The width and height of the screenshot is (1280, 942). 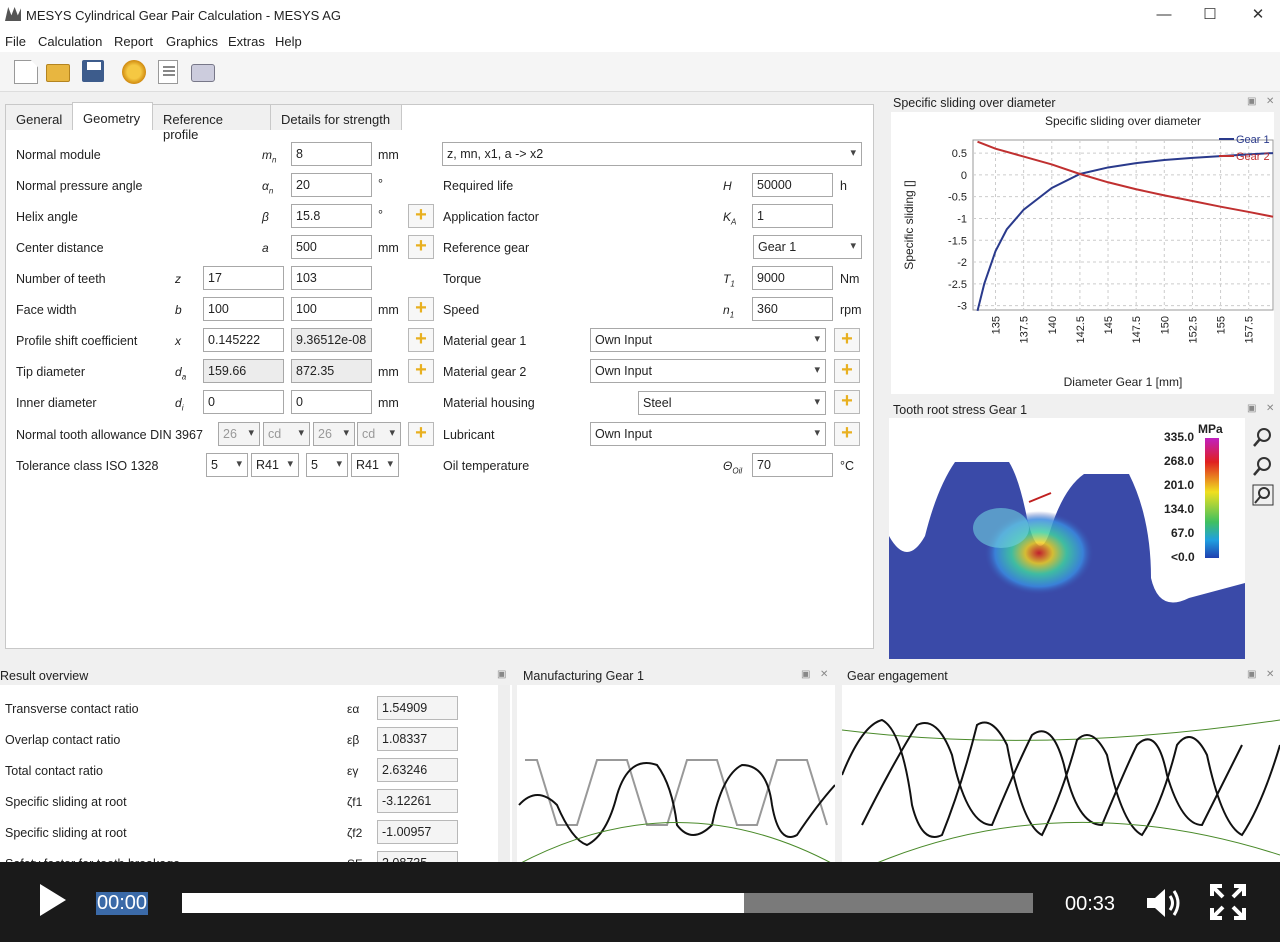 What do you see at coordinates (843, 186) in the screenshot?
I see `required-life-unit: h` at bounding box center [843, 186].